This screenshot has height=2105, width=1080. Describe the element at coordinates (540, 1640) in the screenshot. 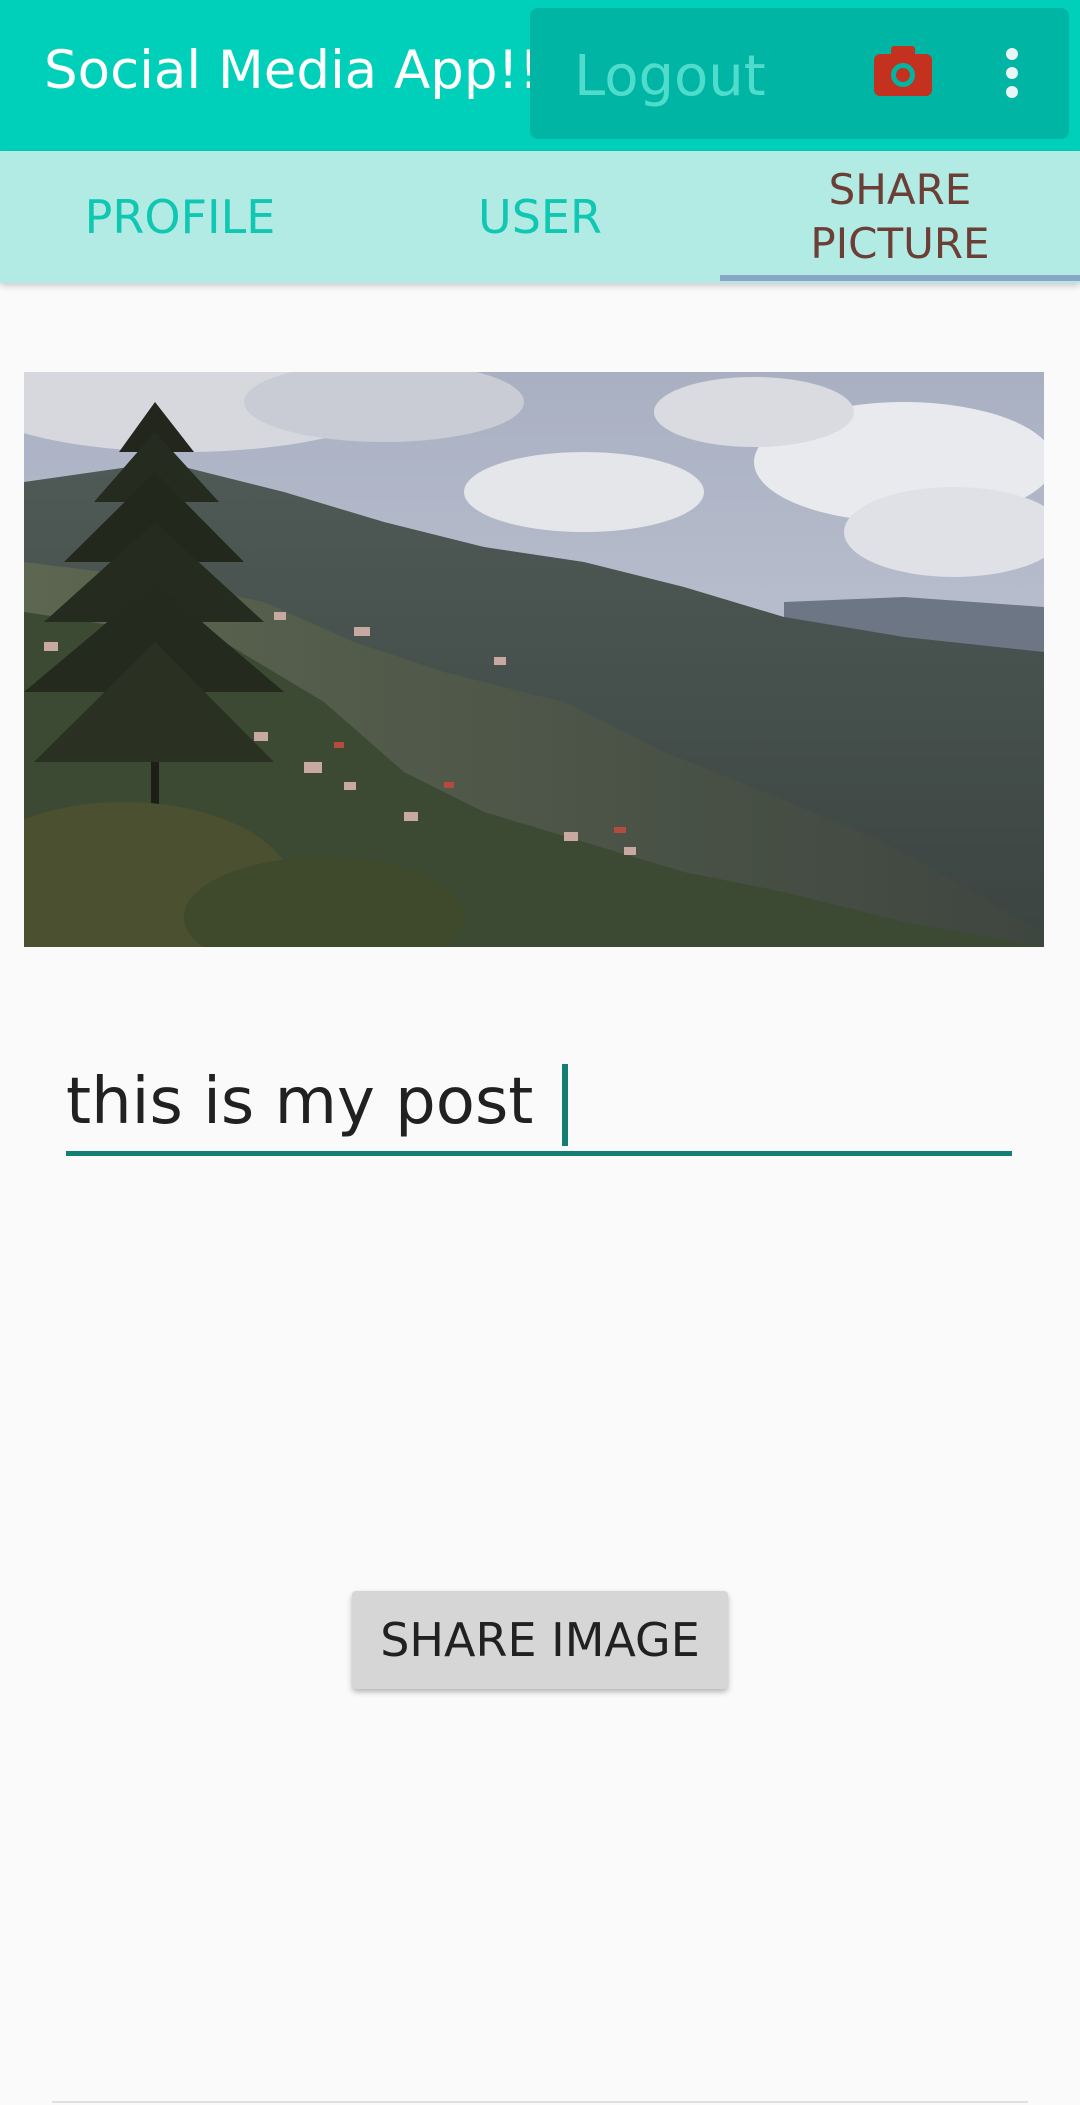

I see `share-image-button: SHARE IMAGE` at that location.